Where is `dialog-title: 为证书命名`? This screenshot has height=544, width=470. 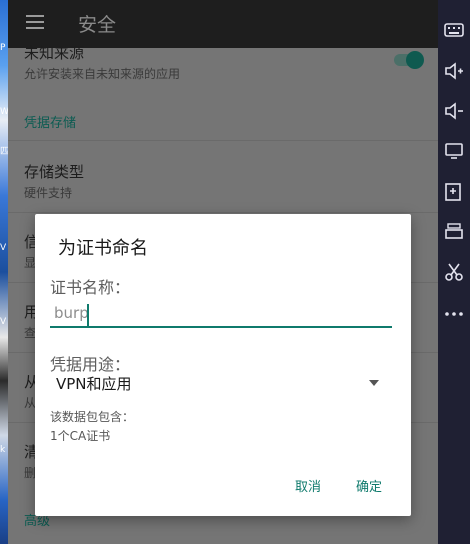
dialog-title: 为证书命名 is located at coordinates (103, 248).